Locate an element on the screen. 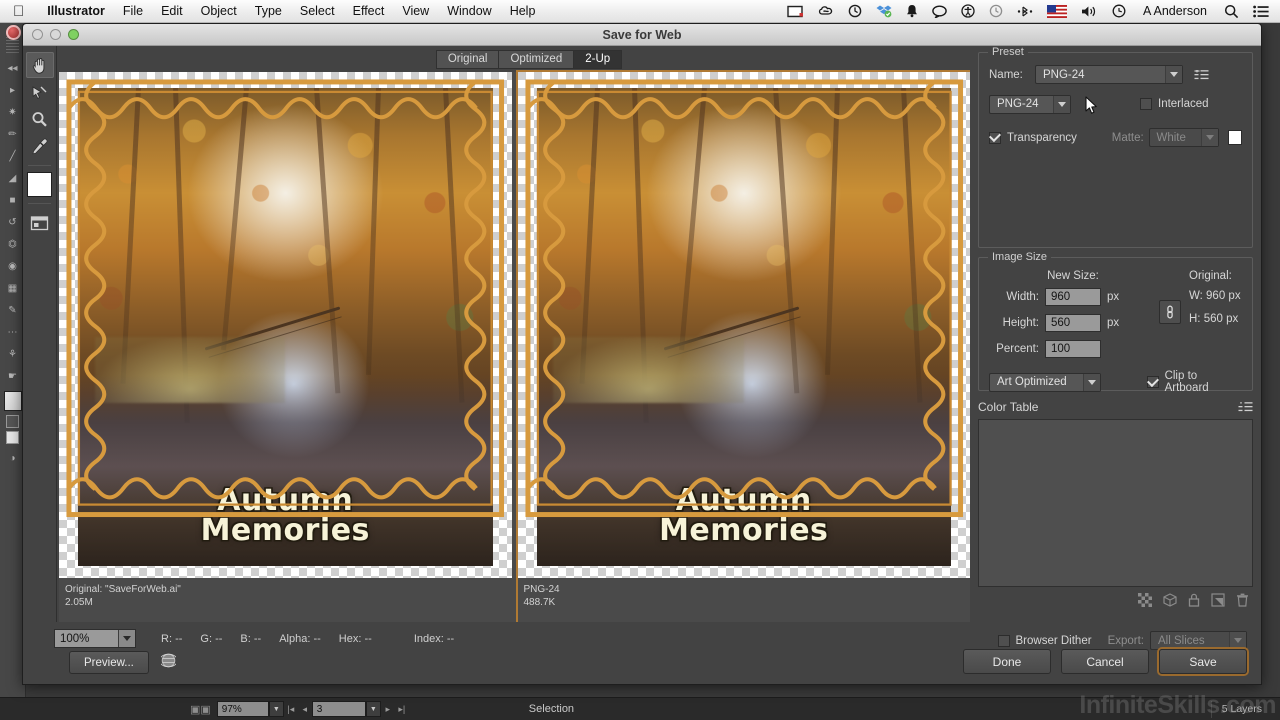  menu-item-select: Select is located at coordinates (317, 11).